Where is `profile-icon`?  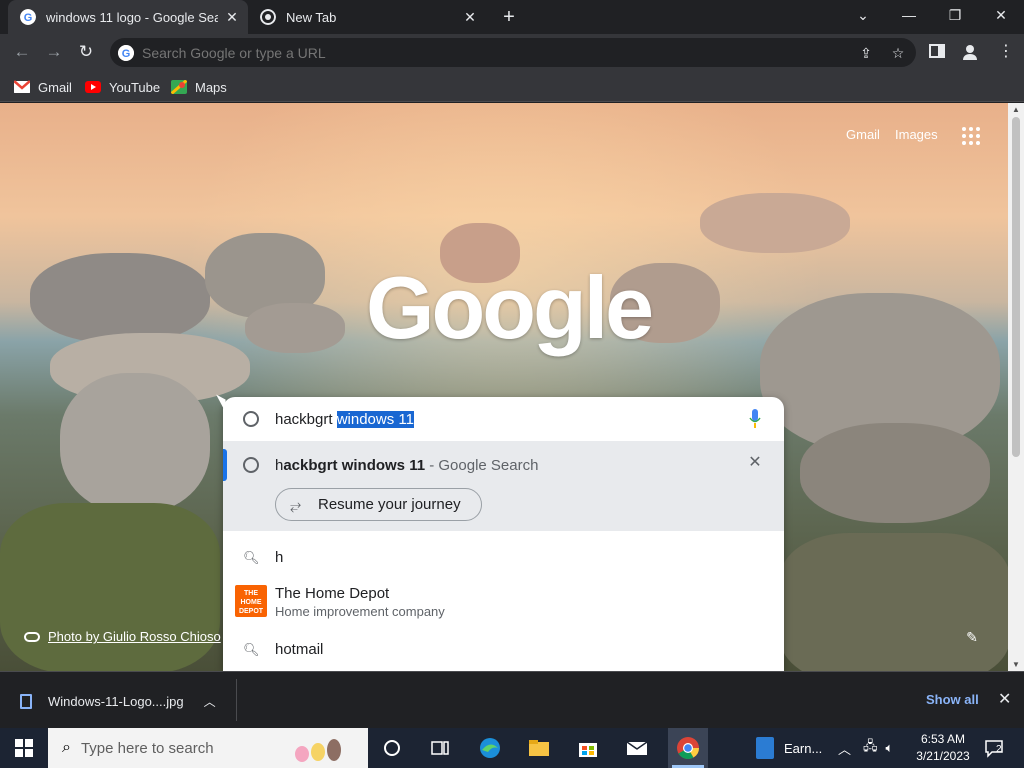 profile-icon is located at coordinates (970, 52).